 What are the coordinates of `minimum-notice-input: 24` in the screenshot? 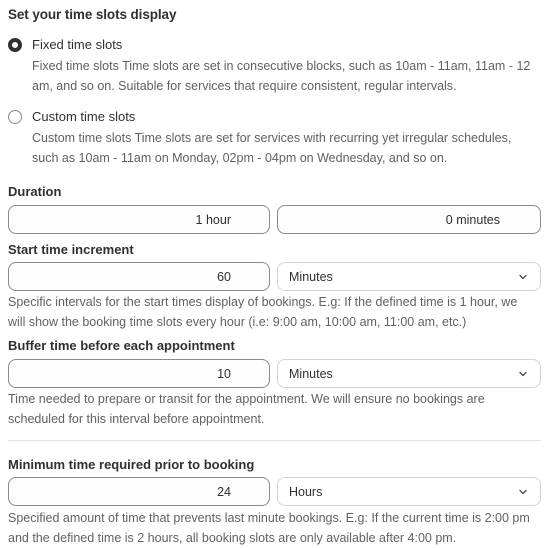 It's located at (139, 491).